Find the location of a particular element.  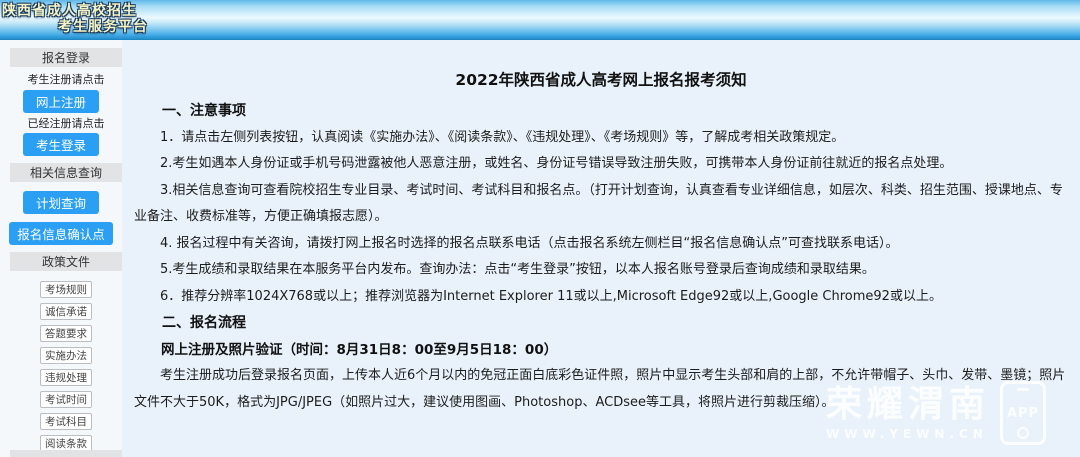

policy-item-violation-handling-button: 违规处理 is located at coordinates (66, 378).